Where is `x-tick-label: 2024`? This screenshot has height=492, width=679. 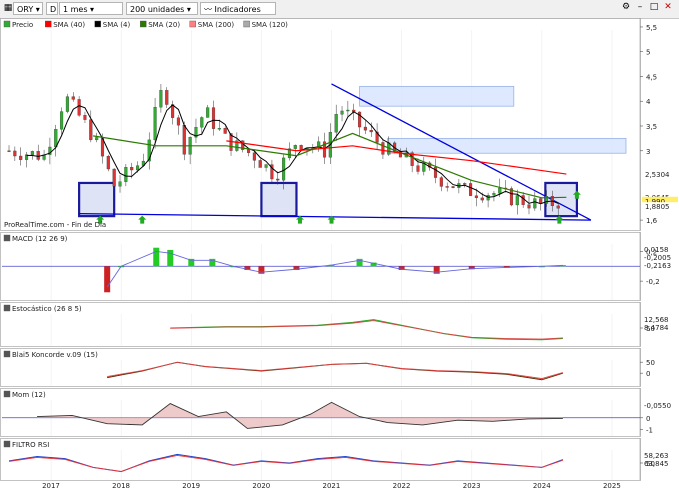
x-tick-label: 2024 is located at coordinates (542, 486).